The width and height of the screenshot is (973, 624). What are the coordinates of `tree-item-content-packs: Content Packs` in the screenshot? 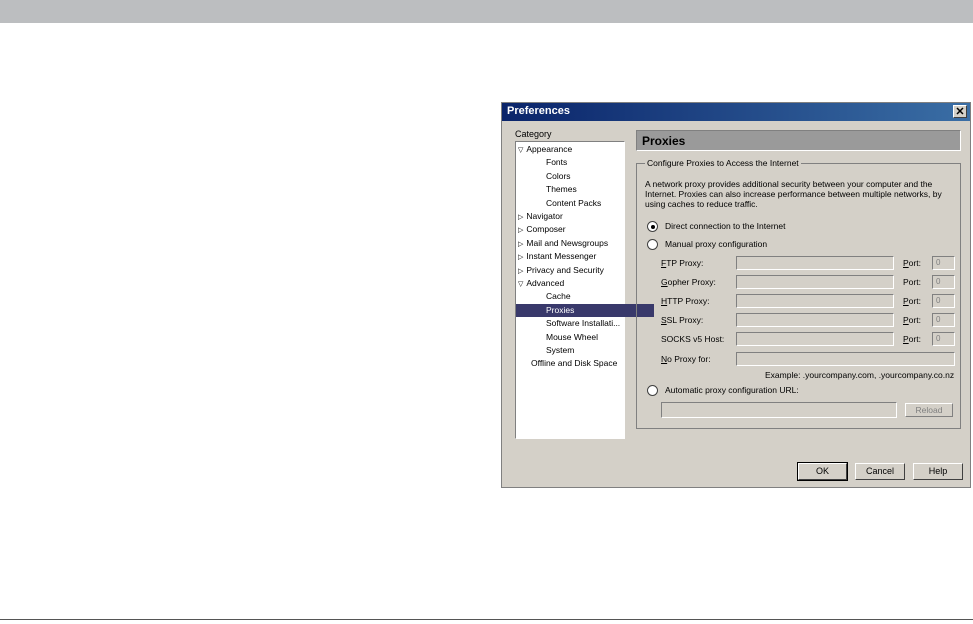 It's located at (573, 203).